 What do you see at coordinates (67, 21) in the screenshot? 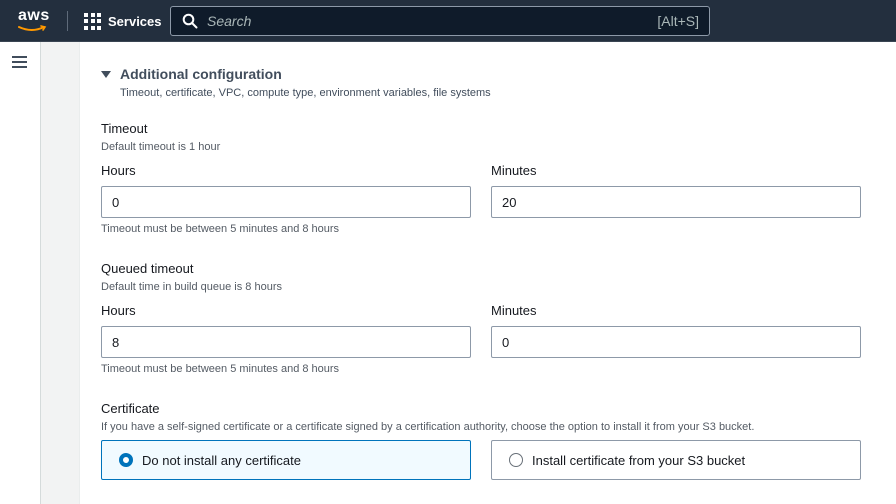
I see `nav-divider` at bounding box center [67, 21].